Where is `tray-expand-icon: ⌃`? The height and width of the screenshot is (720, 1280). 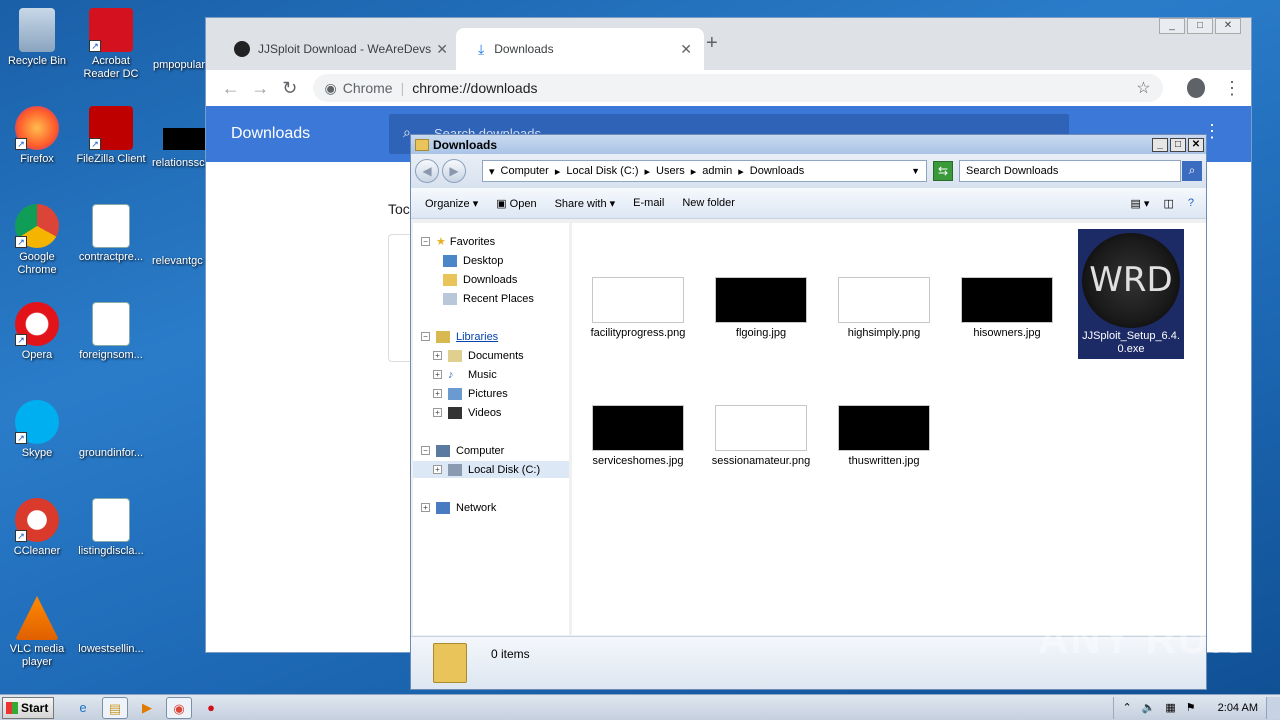 tray-expand-icon: ⌃ is located at coordinates (1126, 707).